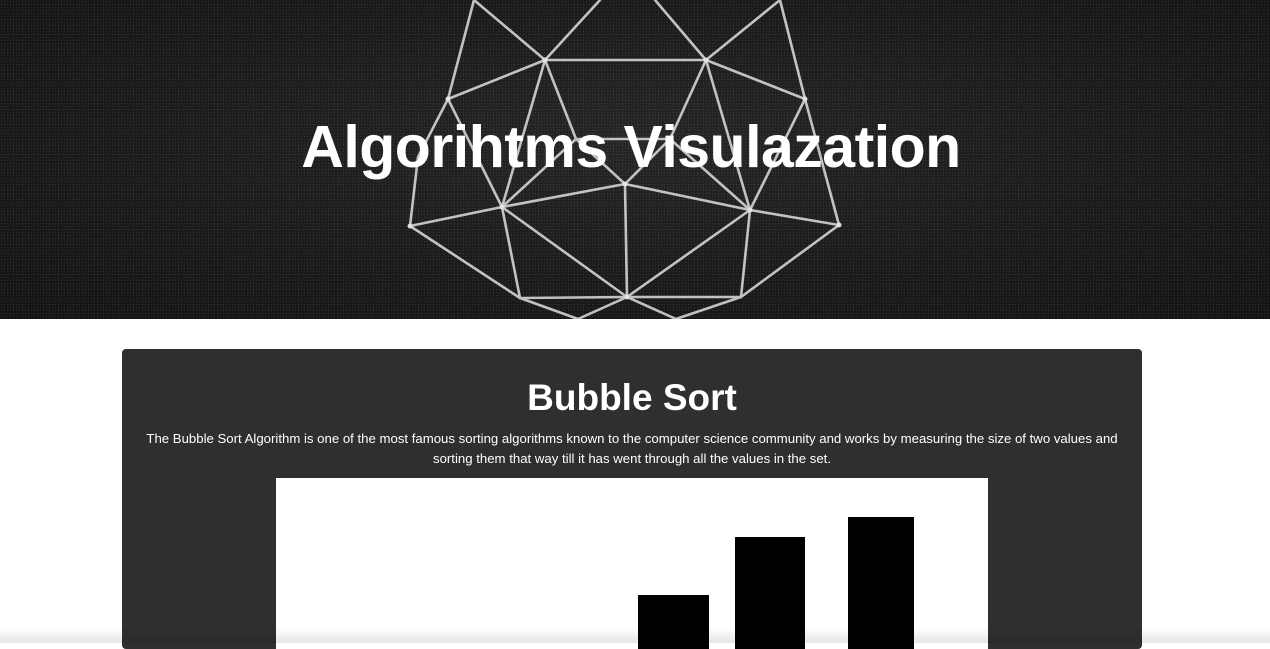  I want to click on page-title: Algorihtms Visulazation, so click(631, 147).